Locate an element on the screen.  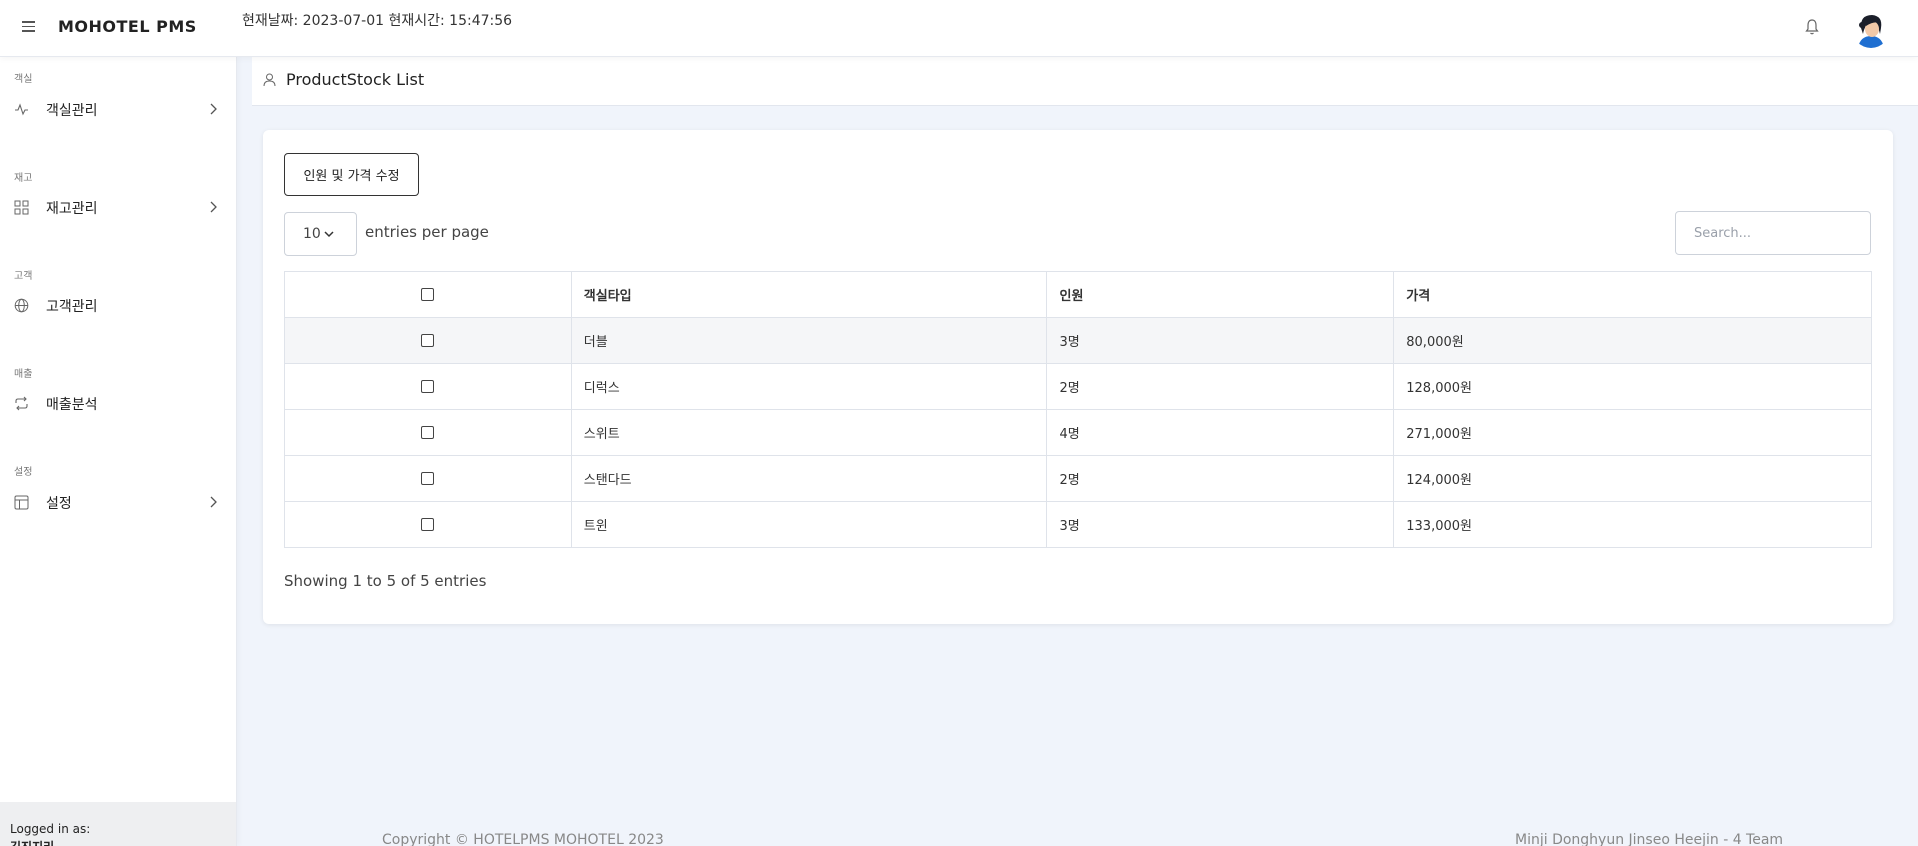
people-cell: 4명 is located at coordinates (1220, 432).